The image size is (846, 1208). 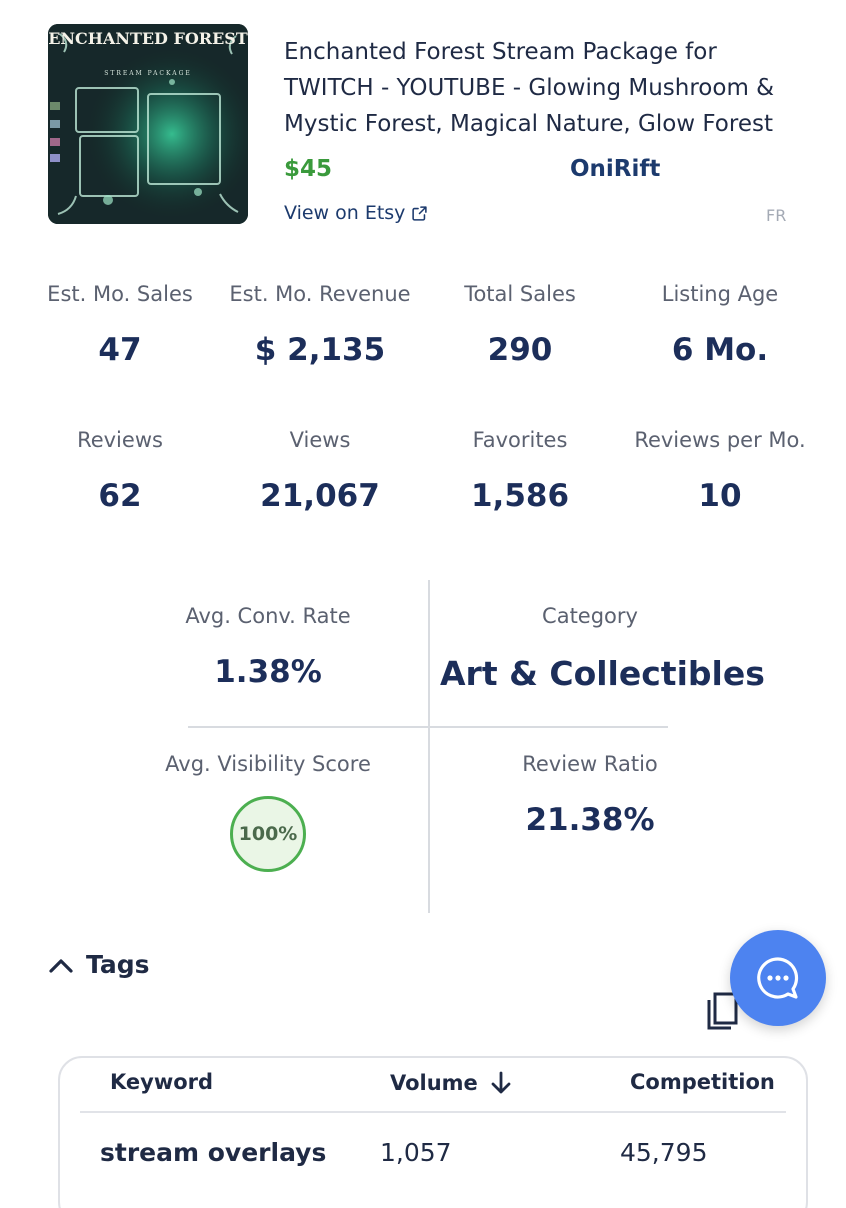 What do you see at coordinates (520, 325) in the screenshot?
I see `stat-total-sales: Total Sales 290` at bounding box center [520, 325].